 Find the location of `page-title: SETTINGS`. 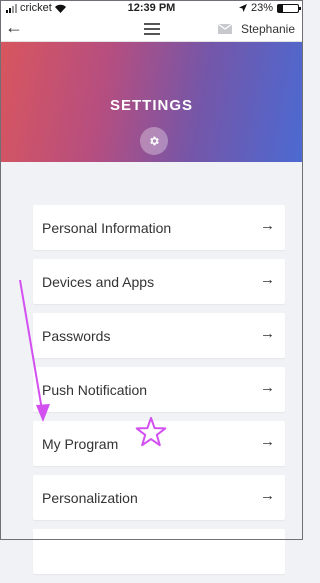

page-title: SETTINGS is located at coordinates (151, 105).